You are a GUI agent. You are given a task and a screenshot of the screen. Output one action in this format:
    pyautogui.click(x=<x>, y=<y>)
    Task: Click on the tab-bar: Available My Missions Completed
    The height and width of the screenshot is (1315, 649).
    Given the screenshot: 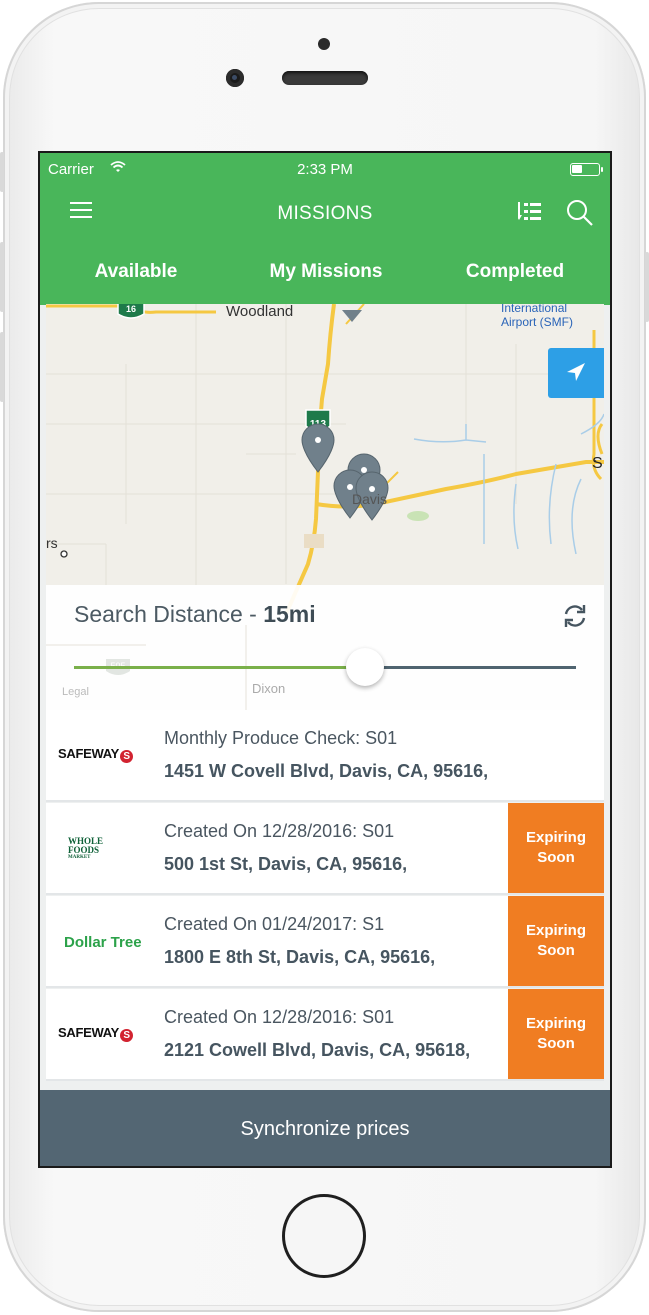 What is the action you would take?
    pyautogui.click(x=325, y=275)
    